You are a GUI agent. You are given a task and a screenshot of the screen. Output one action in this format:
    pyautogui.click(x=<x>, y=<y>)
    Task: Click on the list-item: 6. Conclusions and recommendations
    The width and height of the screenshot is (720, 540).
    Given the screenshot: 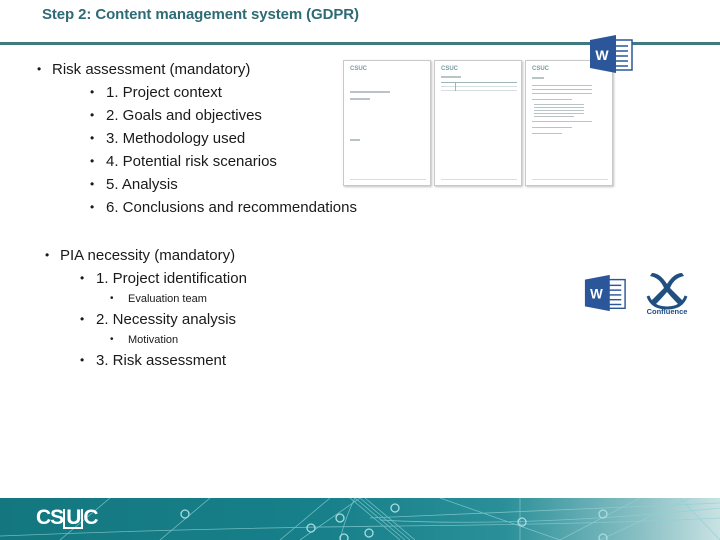 What is the action you would take?
    pyautogui.click(x=223, y=207)
    